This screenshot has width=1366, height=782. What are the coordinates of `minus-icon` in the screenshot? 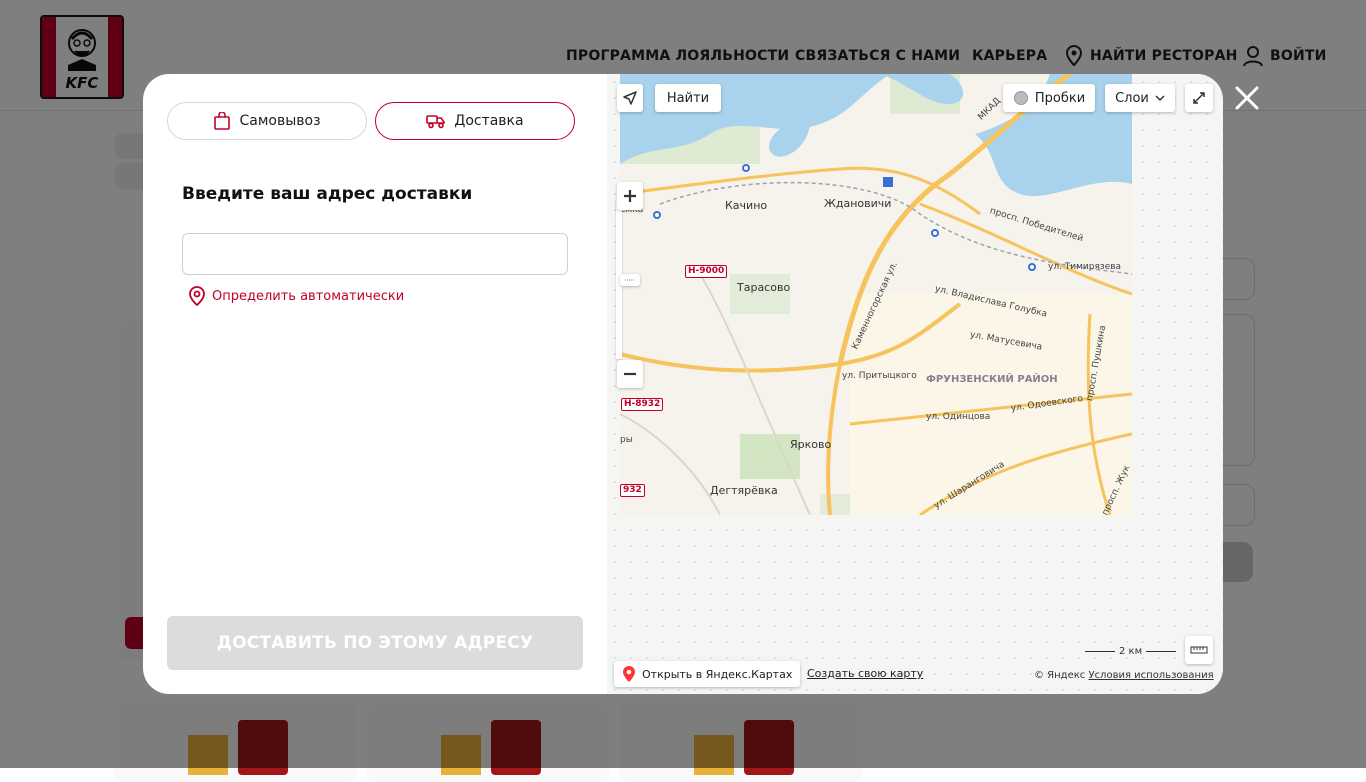 It's located at (630, 374).